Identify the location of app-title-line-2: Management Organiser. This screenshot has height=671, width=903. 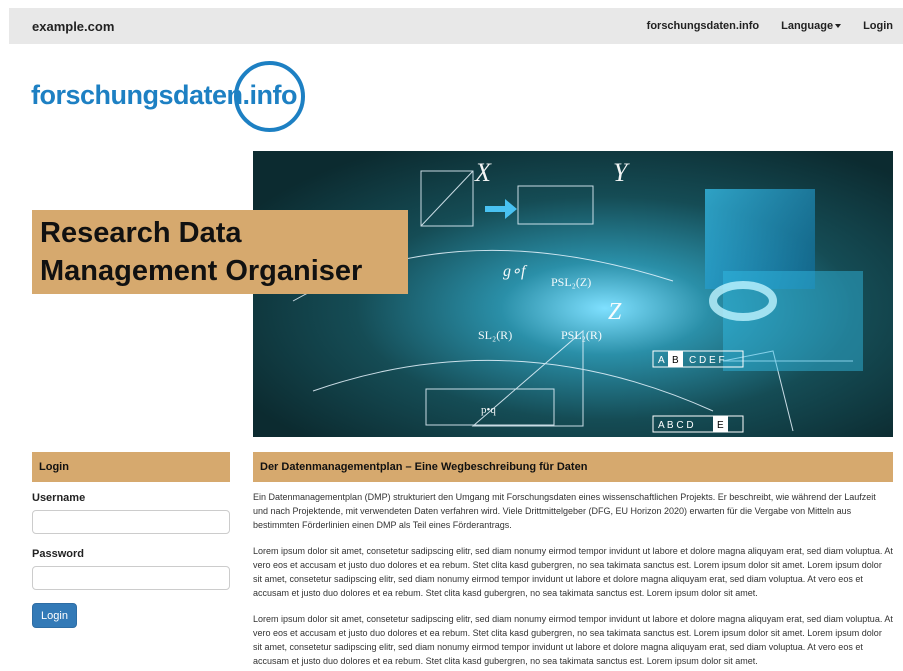
(201, 271).